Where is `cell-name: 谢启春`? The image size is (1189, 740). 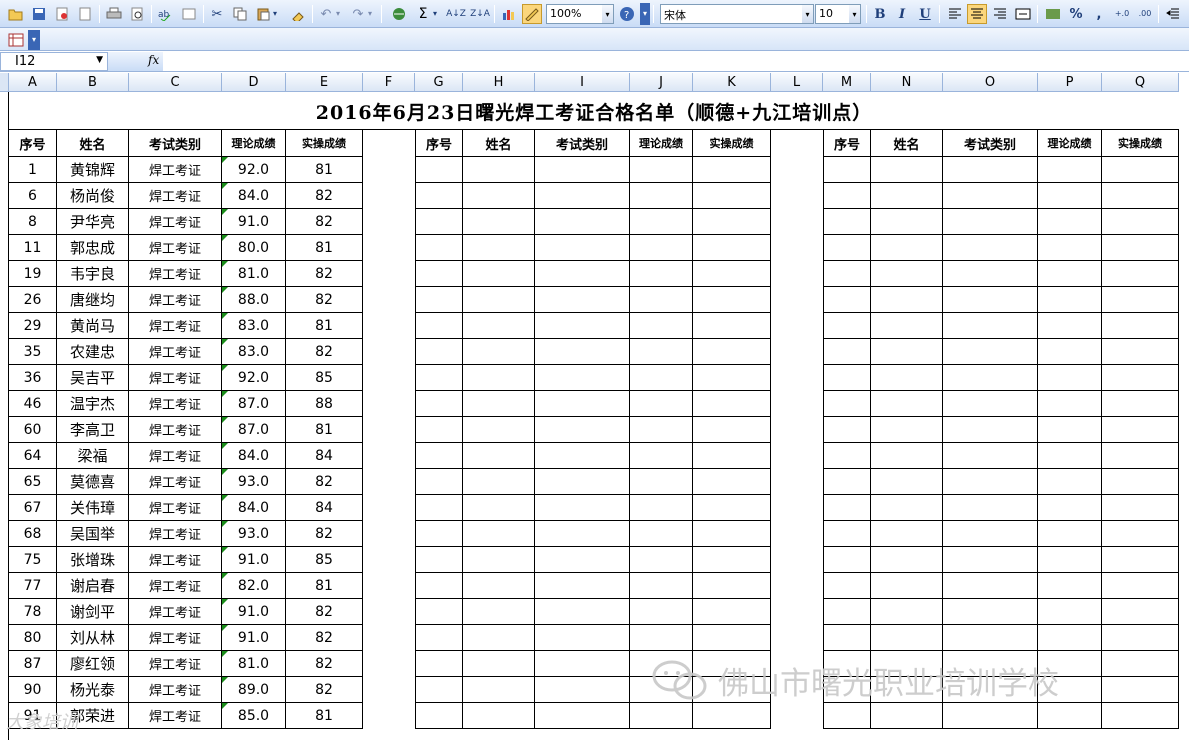
cell-name: 谢启春 is located at coordinates (93, 586).